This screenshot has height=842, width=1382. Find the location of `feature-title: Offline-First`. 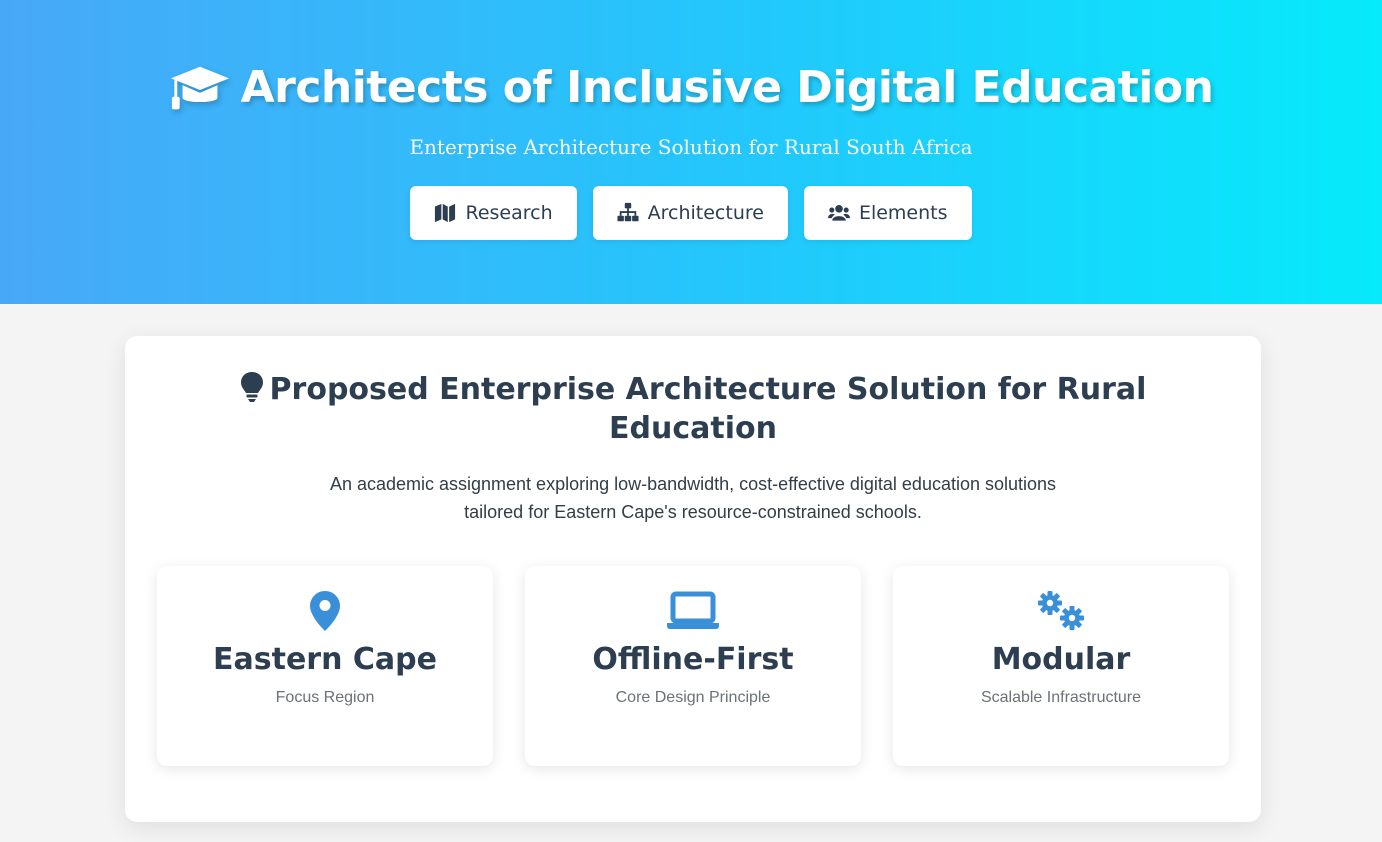

feature-title: Offline-First is located at coordinates (693, 659).